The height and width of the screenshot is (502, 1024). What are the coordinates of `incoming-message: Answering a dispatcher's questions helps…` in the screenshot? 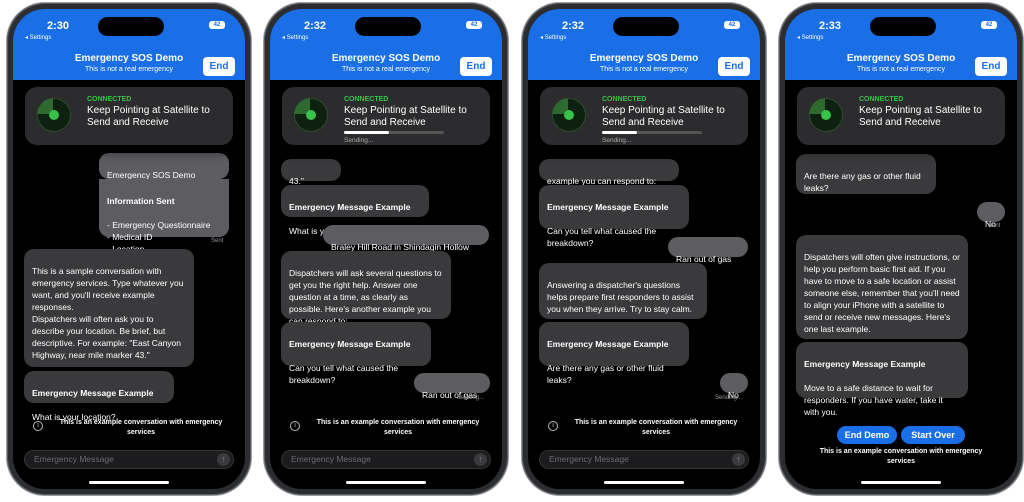 It's located at (623, 291).